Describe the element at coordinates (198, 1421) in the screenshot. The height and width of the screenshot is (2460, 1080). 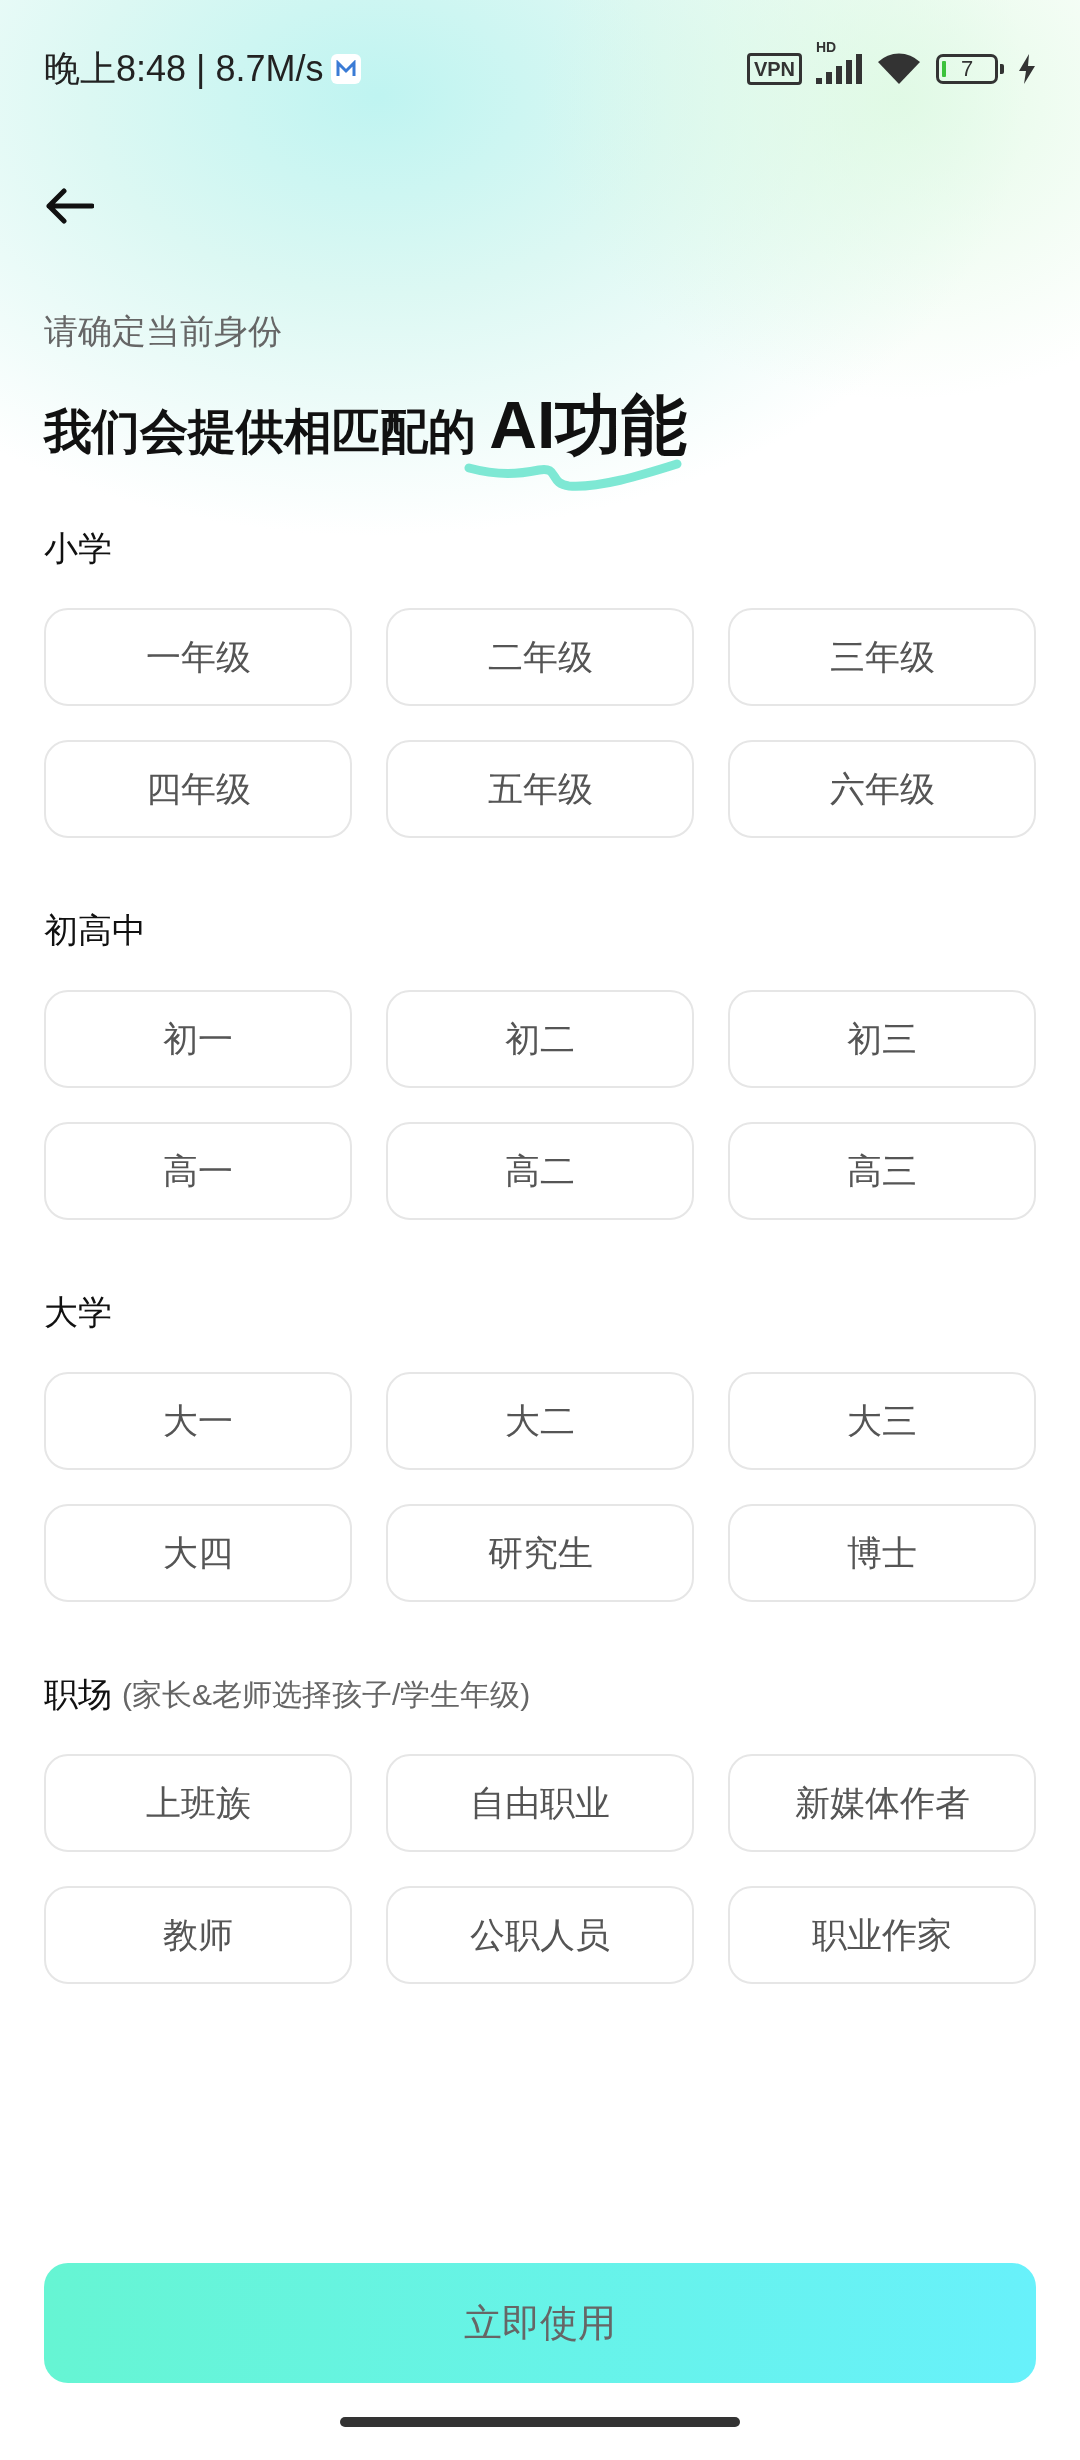
I see `option-button: 大一` at that location.